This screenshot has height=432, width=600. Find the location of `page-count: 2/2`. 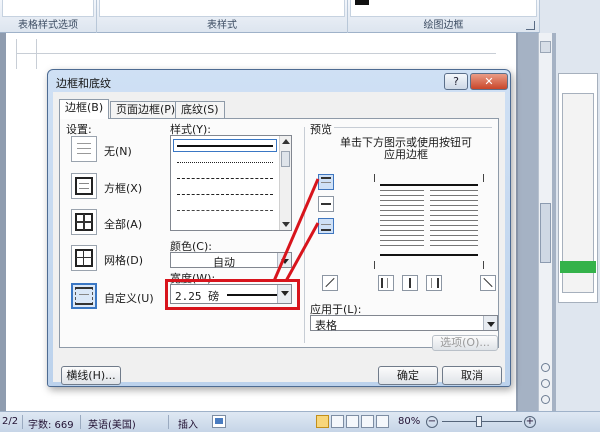

page-count: 2/2 is located at coordinates (10, 421).